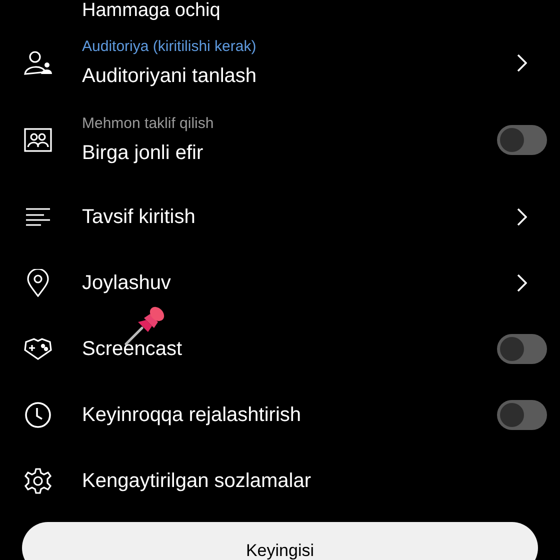  What do you see at coordinates (192, 415) in the screenshot?
I see `setting-title: Keyinroqqa rejalashtirish` at bounding box center [192, 415].